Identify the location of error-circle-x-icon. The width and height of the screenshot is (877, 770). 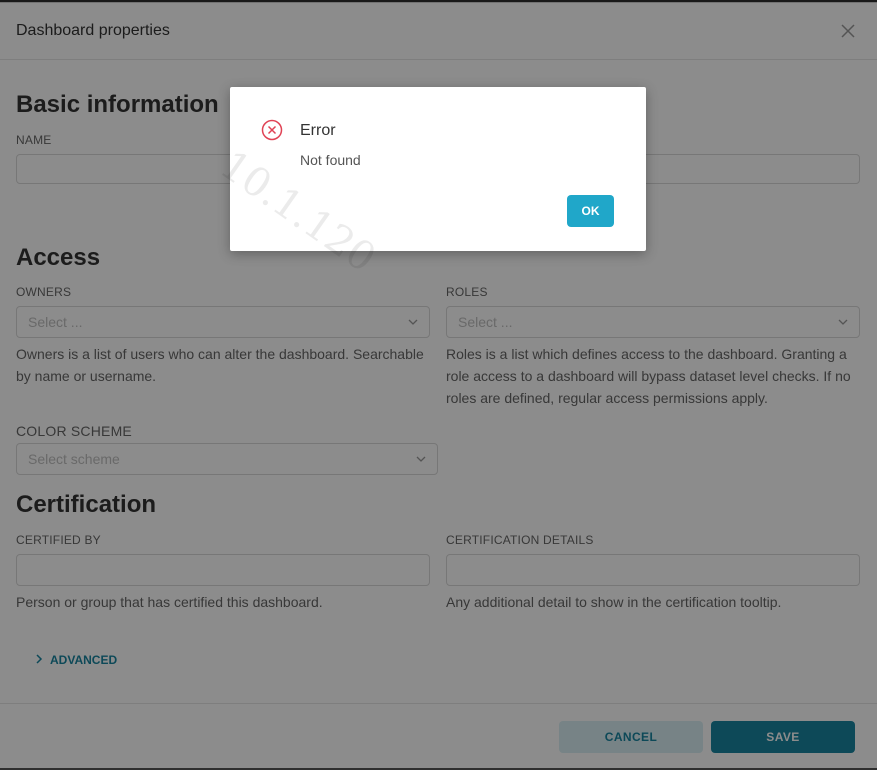
(272, 130).